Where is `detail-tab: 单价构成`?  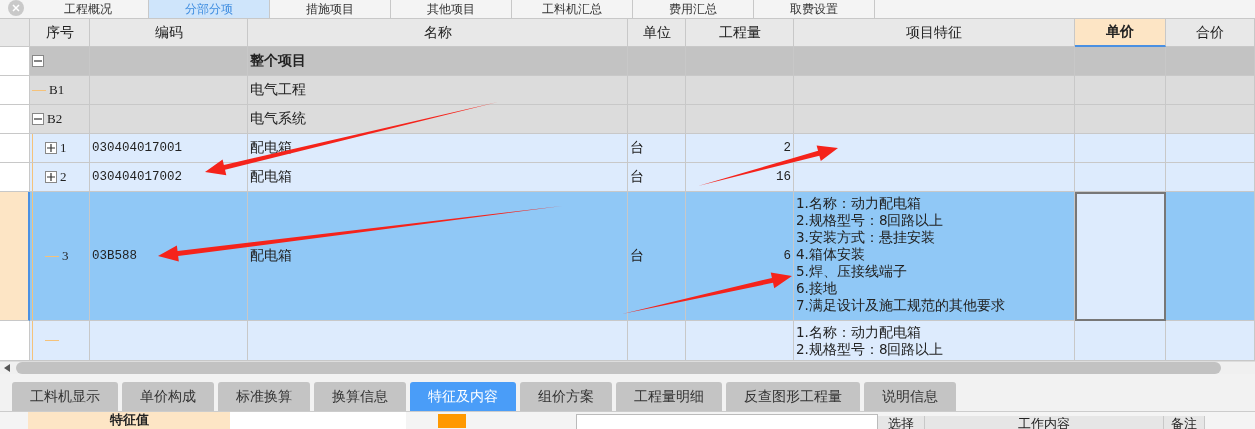 detail-tab: 单价构成 is located at coordinates (168, 396).